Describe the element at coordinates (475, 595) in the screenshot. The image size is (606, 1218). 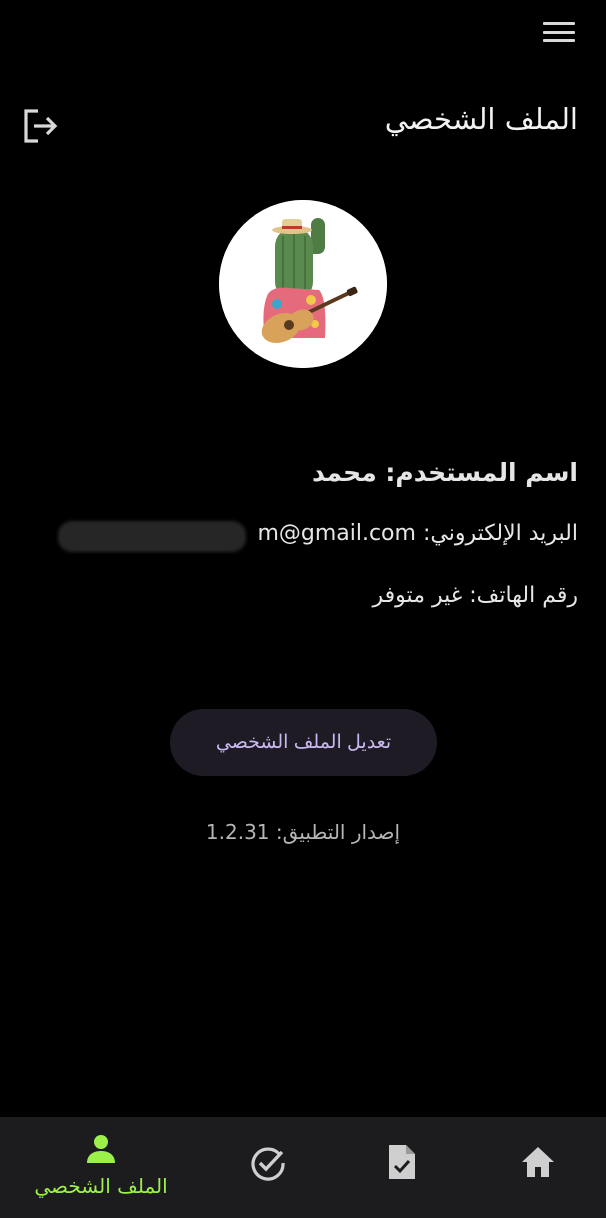
I see `phone-text: رقم الهاتف: غير متوفر` at that location.